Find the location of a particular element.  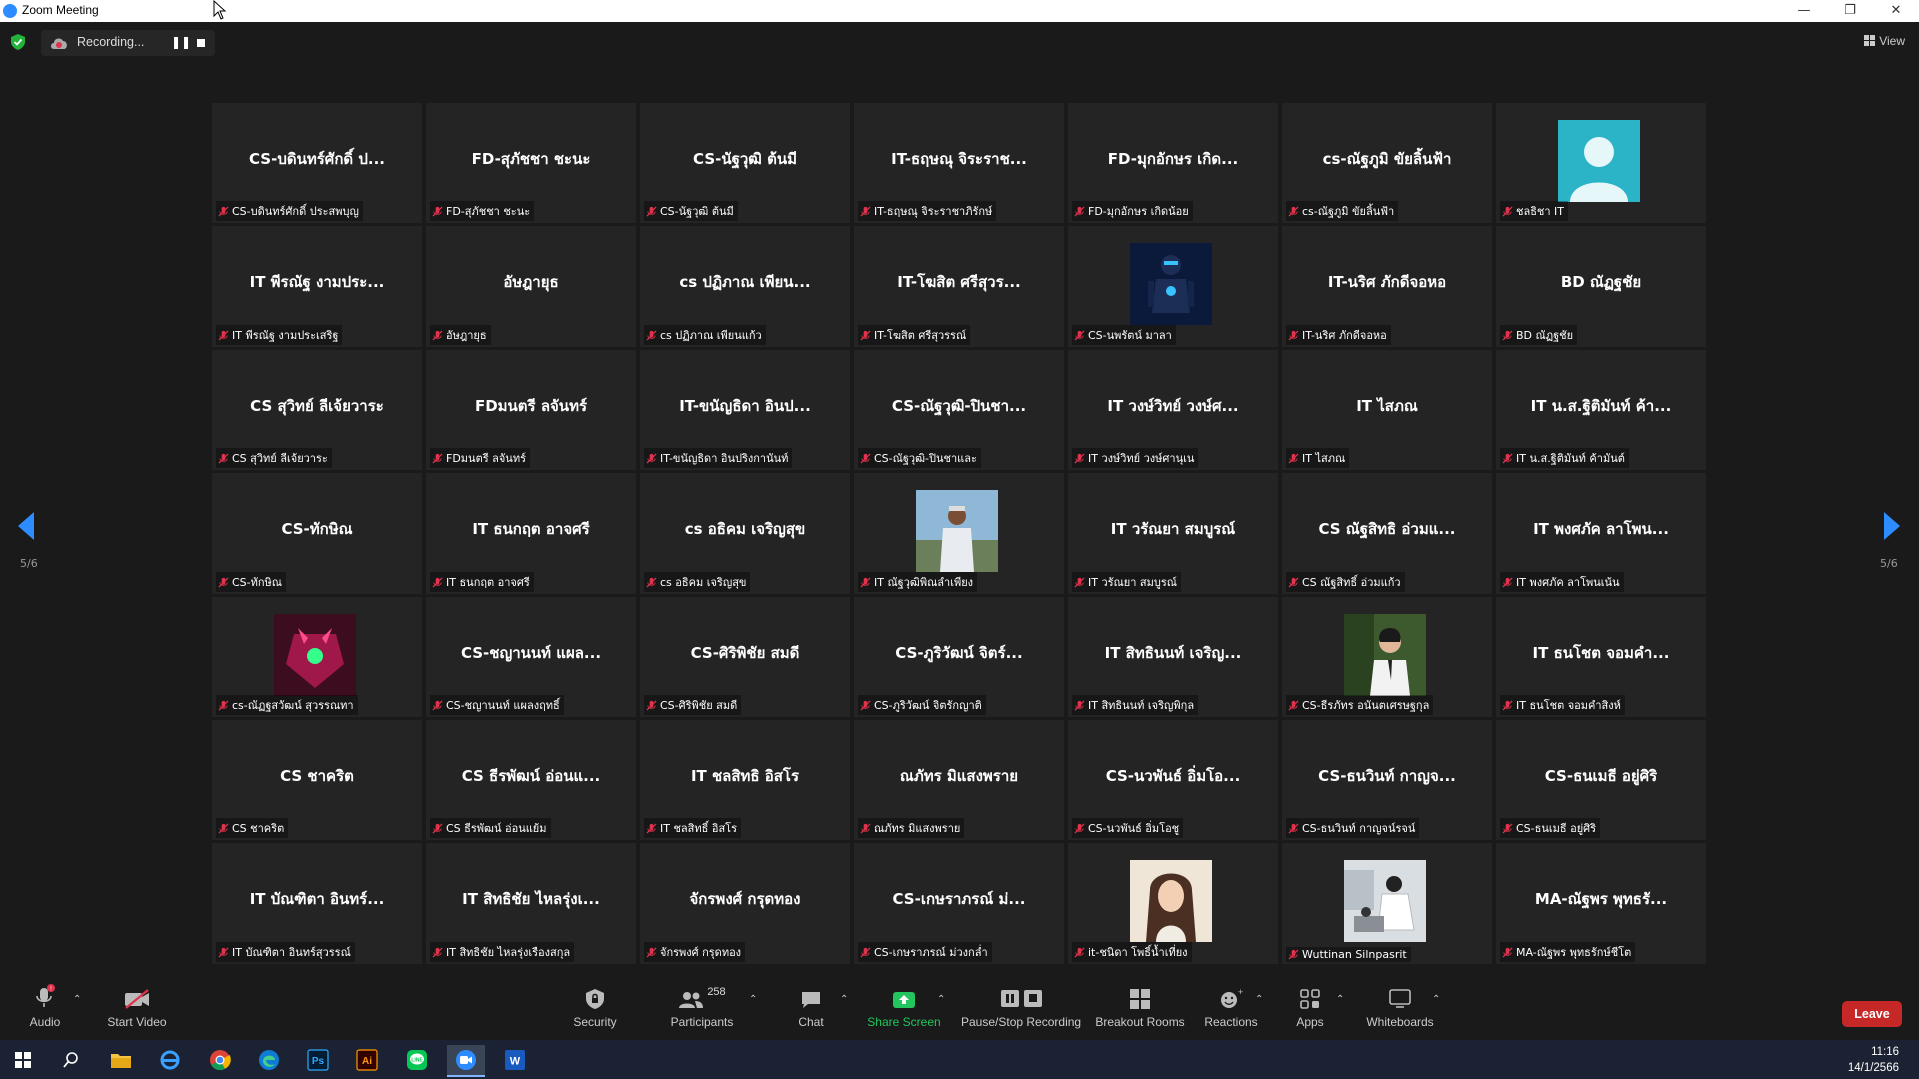

stop-recording-button is located at coordinates (201, 43).